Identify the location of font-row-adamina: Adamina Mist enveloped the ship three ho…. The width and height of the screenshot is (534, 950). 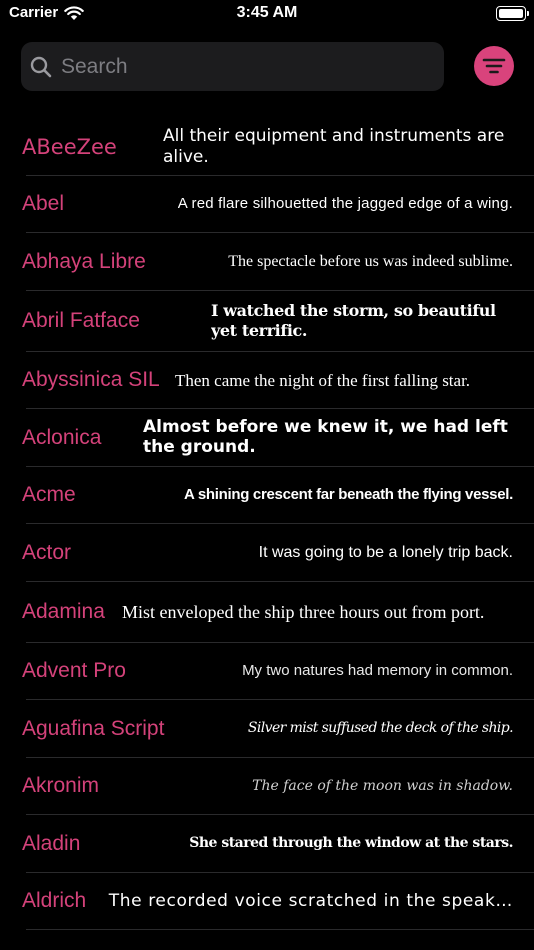
(267, 612).